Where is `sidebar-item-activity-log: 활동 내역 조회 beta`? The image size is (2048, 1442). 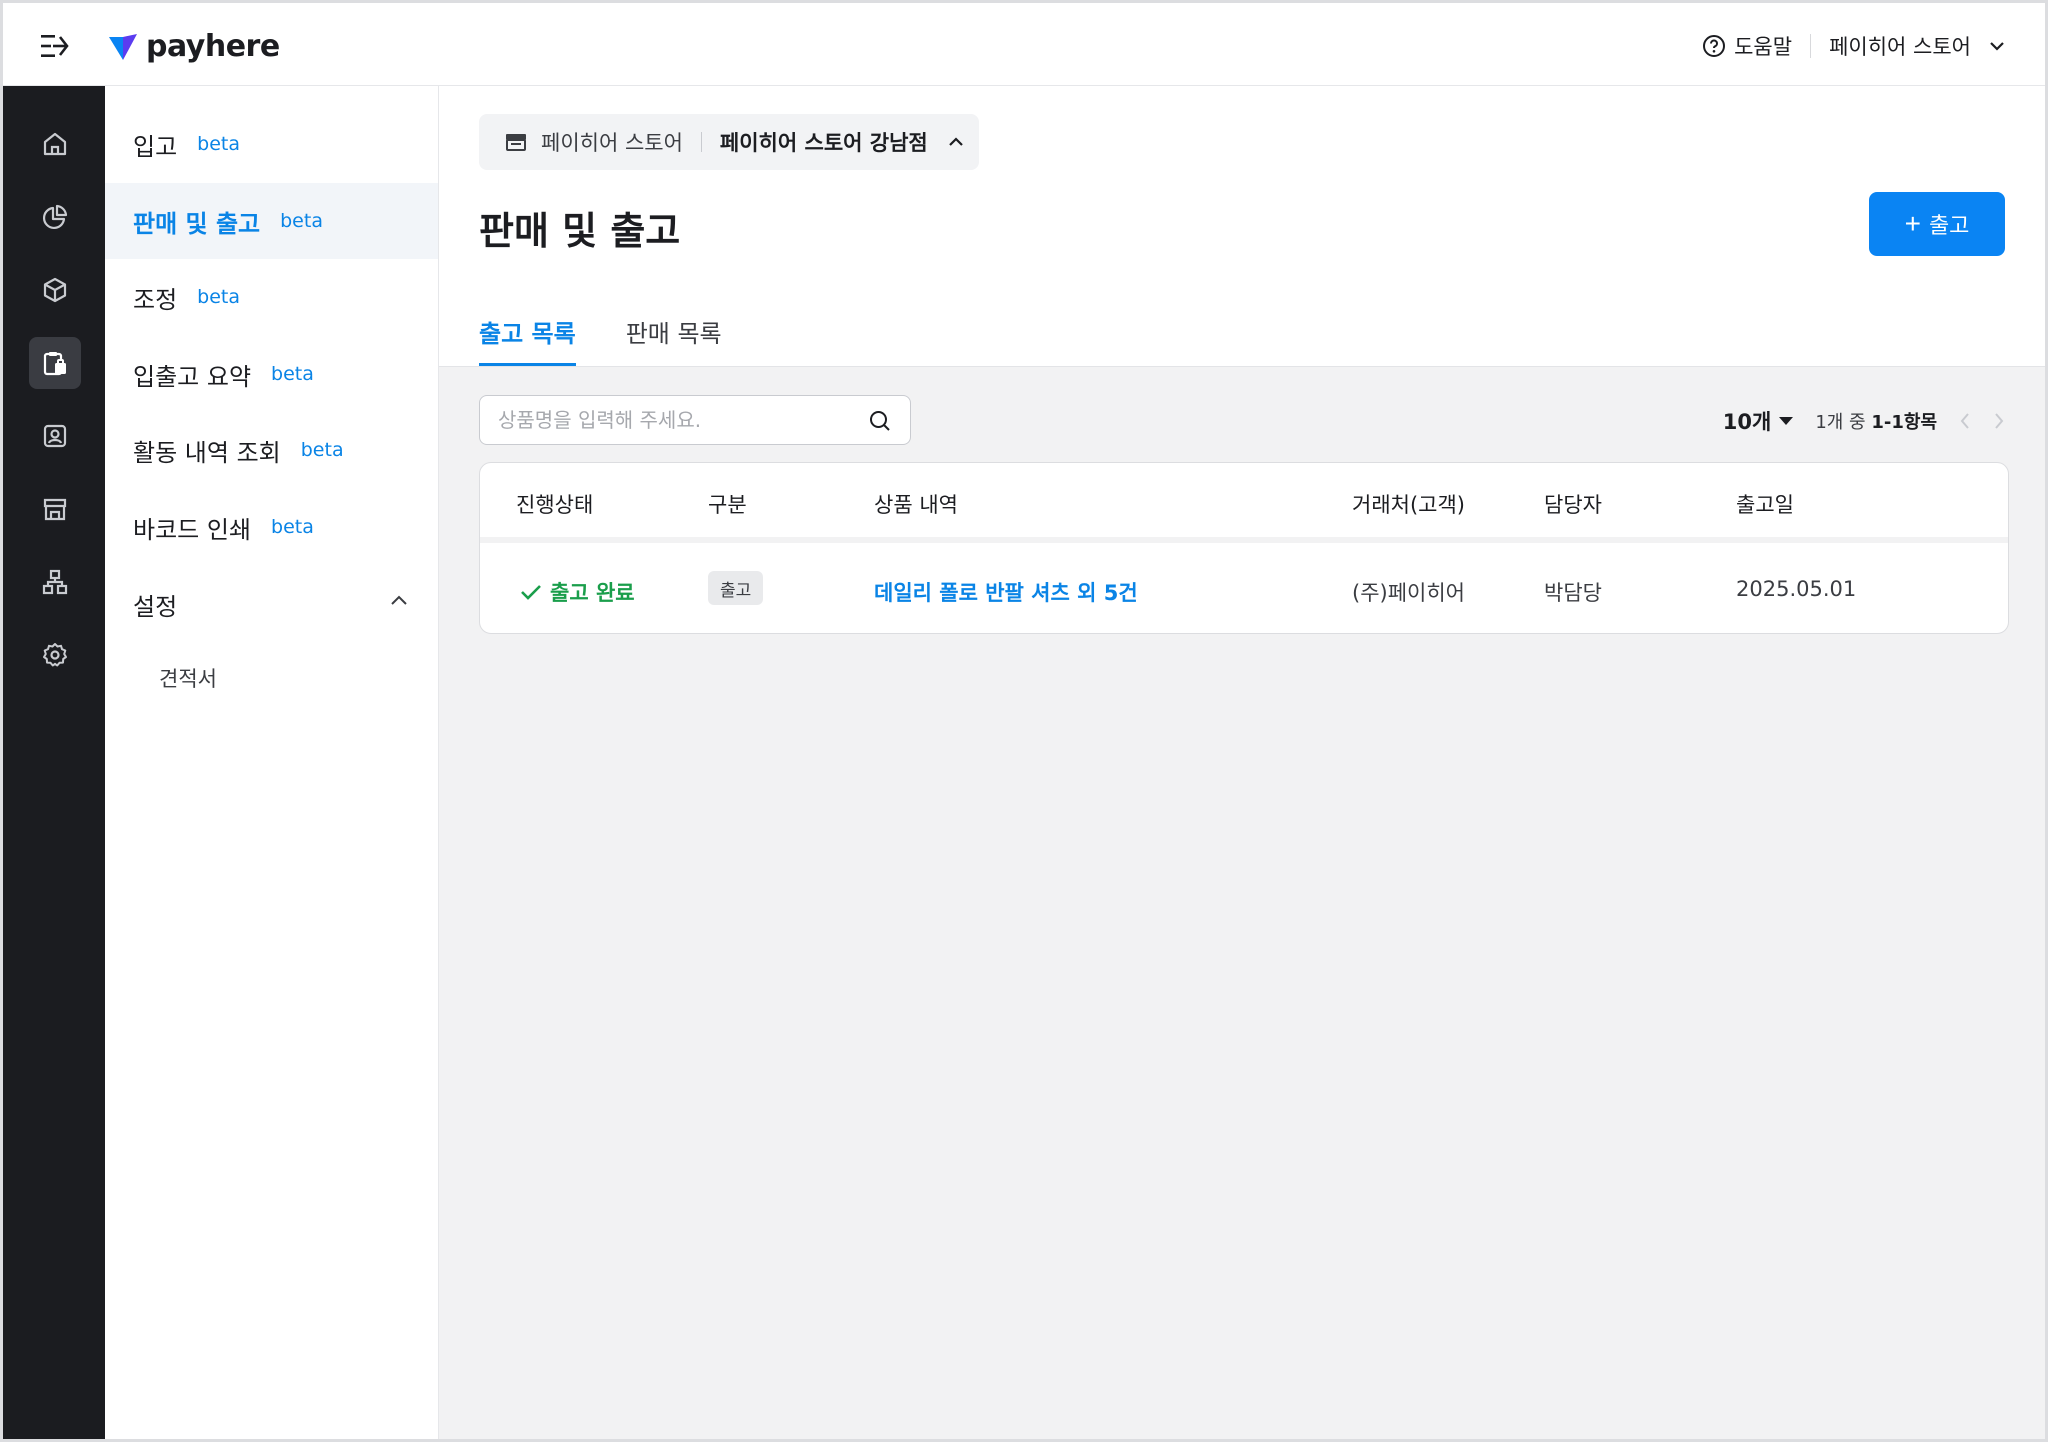
sidebar-item-activity-log: 활동 내역 조회 beta is located at coordinates (271, 450).